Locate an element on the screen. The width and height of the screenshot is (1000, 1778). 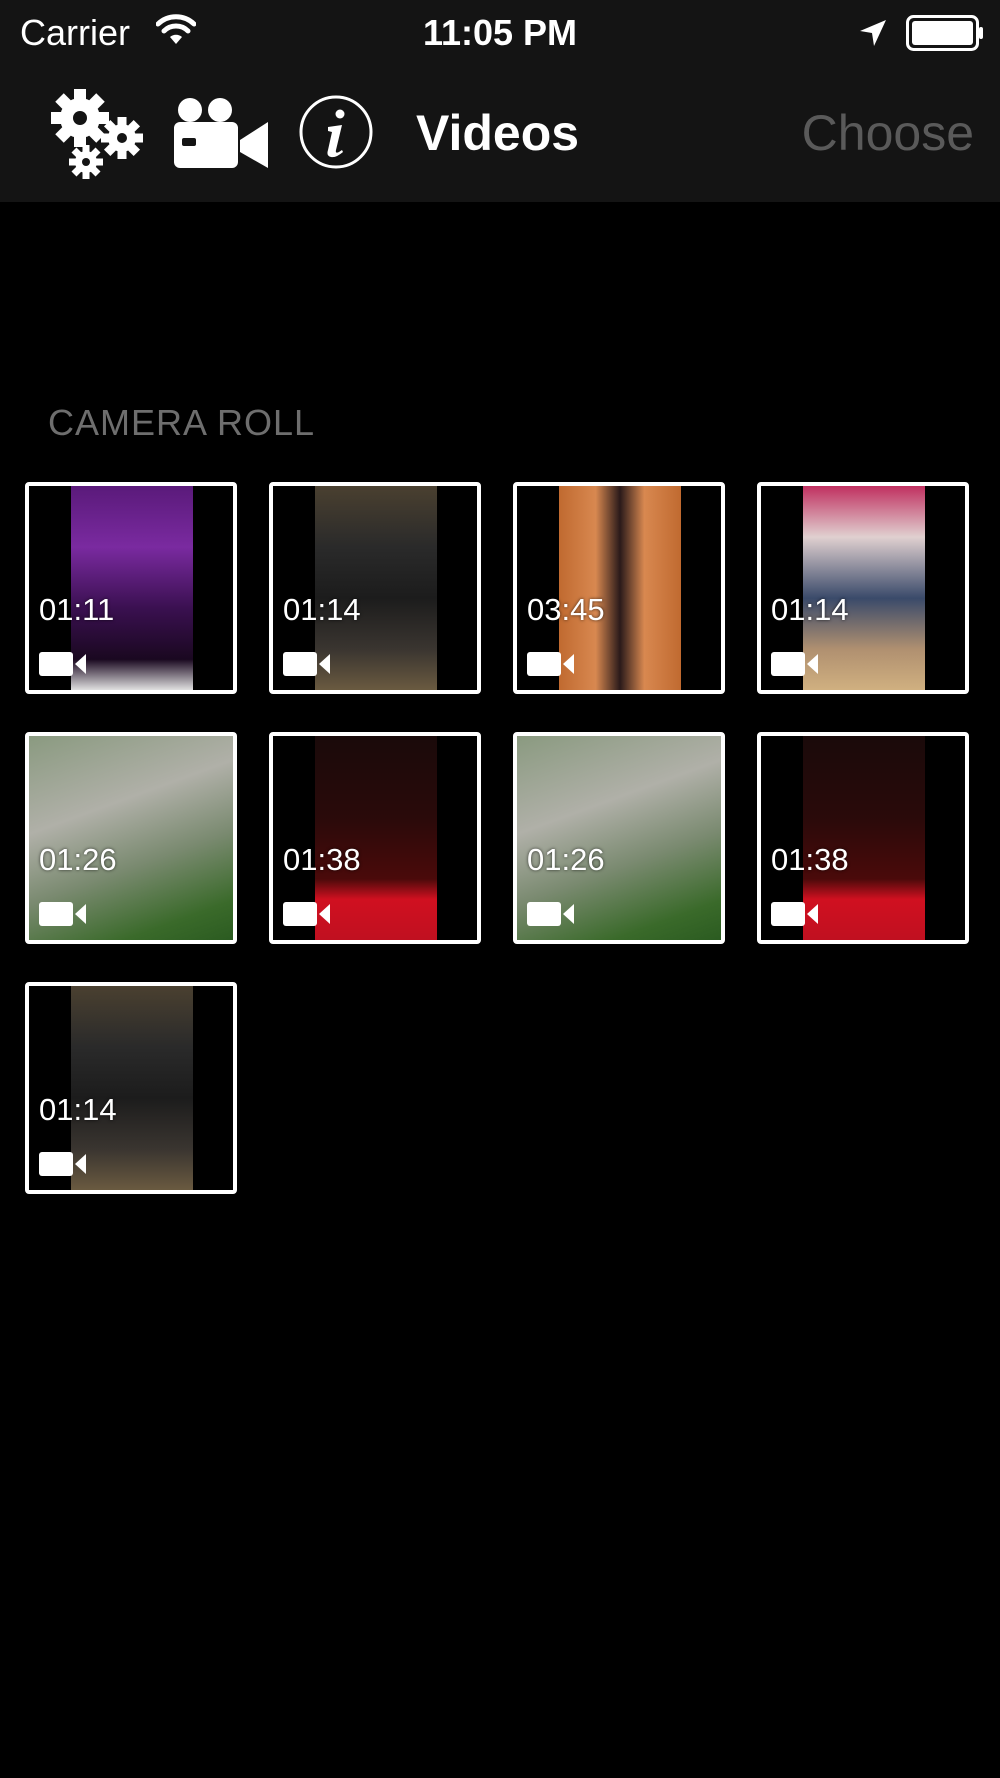
video-duration: 01:11 is located at coordinates (77, 609).